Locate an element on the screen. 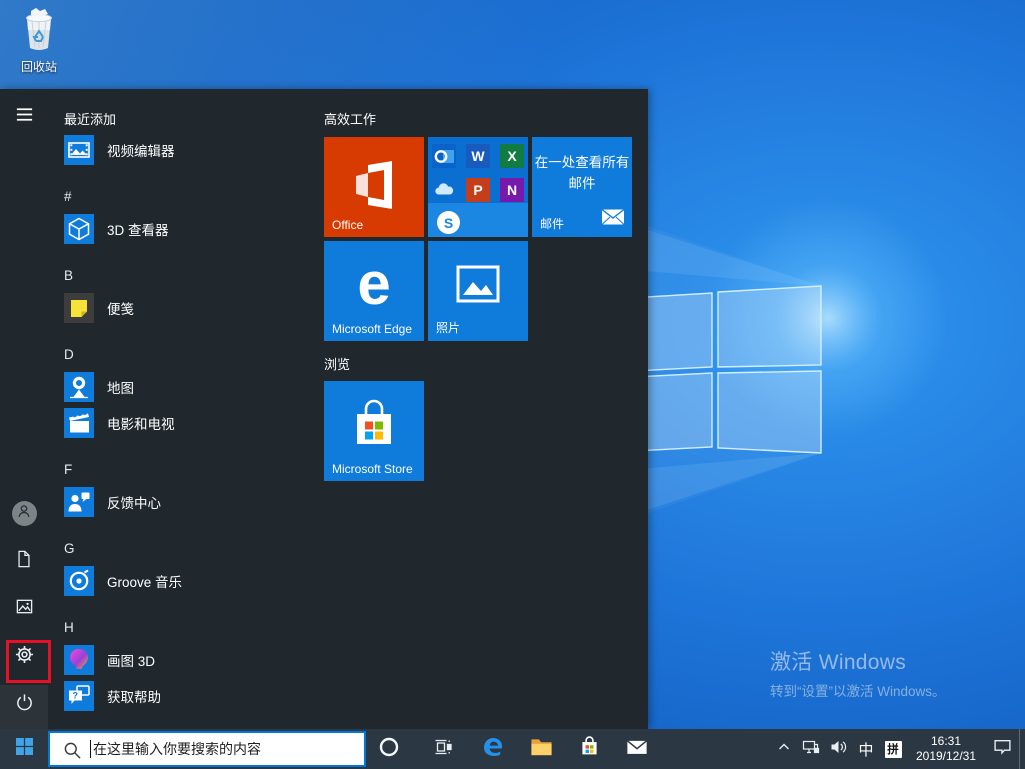  section-letter-G: G is located at coordinates (194, 541).